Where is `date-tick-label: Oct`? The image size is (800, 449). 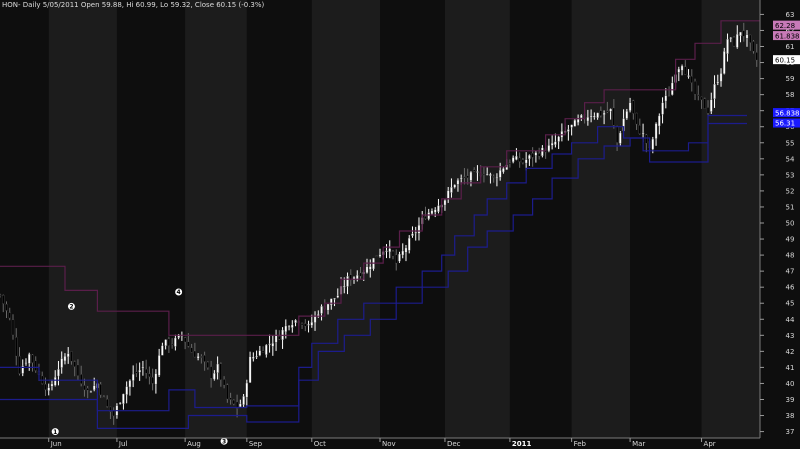 date-tick-label: Oct is located at coordinates (320, 444).